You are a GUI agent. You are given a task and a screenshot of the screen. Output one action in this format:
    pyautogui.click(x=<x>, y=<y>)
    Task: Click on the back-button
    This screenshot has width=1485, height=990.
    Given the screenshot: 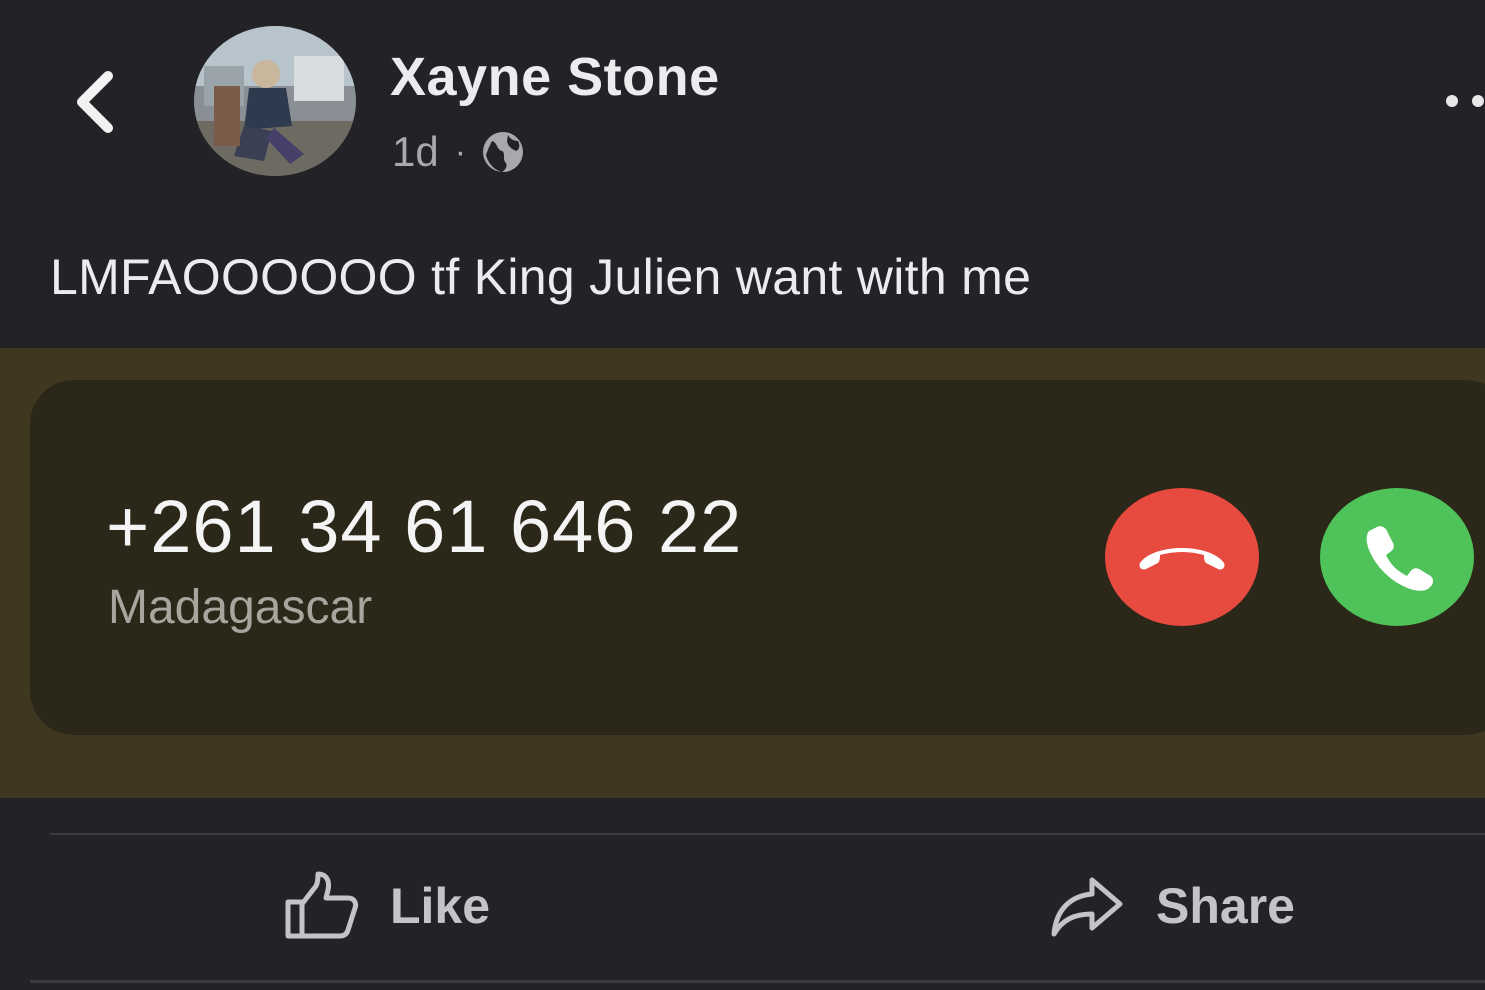 What is the action you would take?
    pyautogui.click(x=94, y=101)
    